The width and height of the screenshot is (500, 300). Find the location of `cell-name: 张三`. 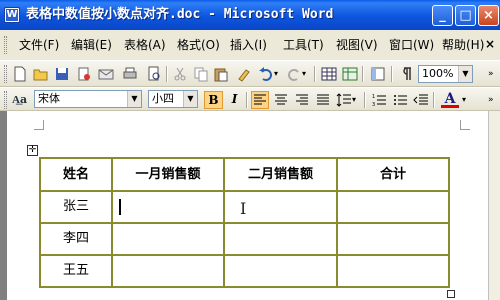

cell-name: 张三 is located at coordinates (76, 207).